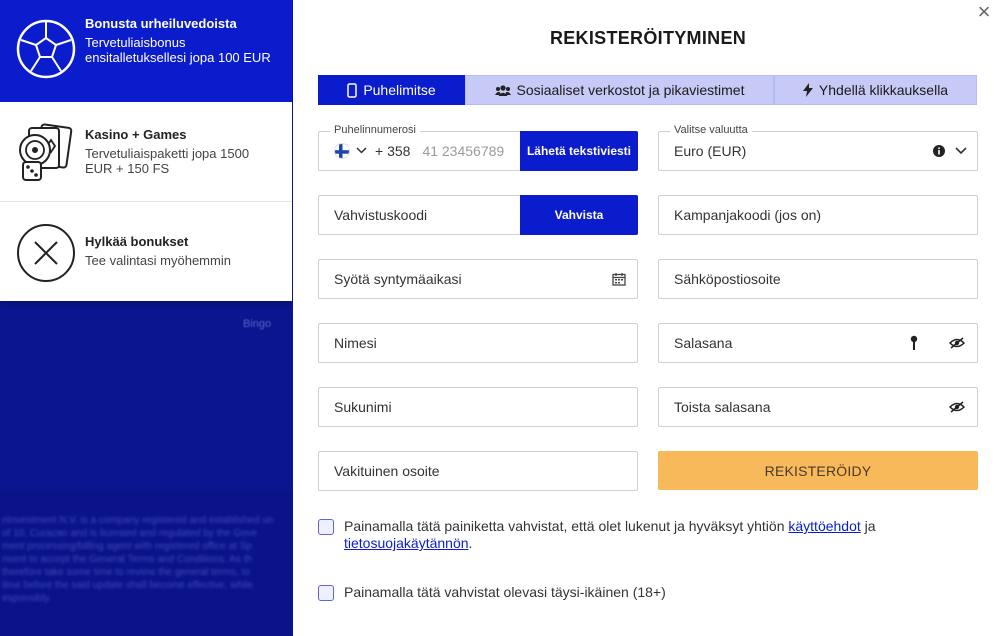 The width and height of the screenshot is (1000, 636). Describe the element at coordinates (375, 130) in the screenshot. I see `phone-label: Puhelinnumerosi` at that location.